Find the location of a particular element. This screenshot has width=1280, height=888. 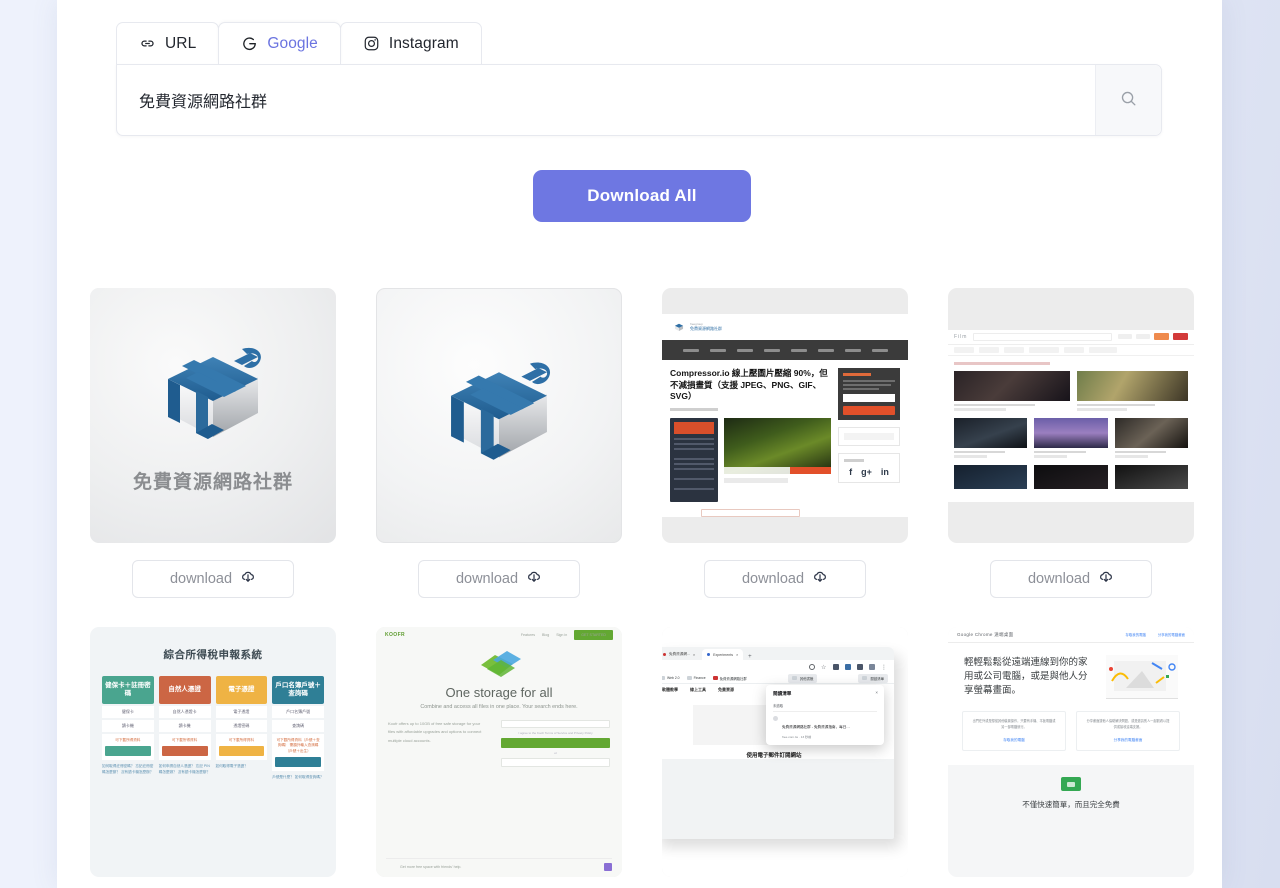

column-sub2: 讀卡機 is located at coordinates (128, 726).